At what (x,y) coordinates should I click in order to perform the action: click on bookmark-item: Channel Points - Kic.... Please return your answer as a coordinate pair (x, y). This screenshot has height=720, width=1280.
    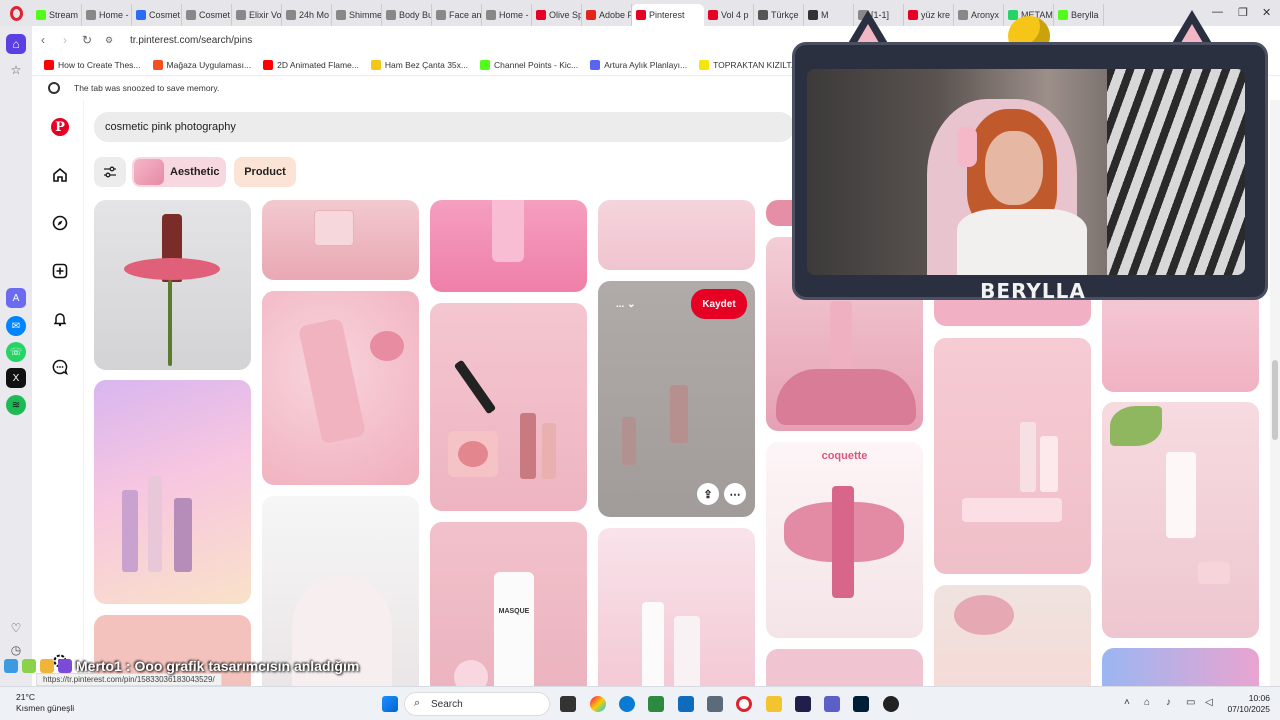
    Looking at the image, I should click on (529, 64).